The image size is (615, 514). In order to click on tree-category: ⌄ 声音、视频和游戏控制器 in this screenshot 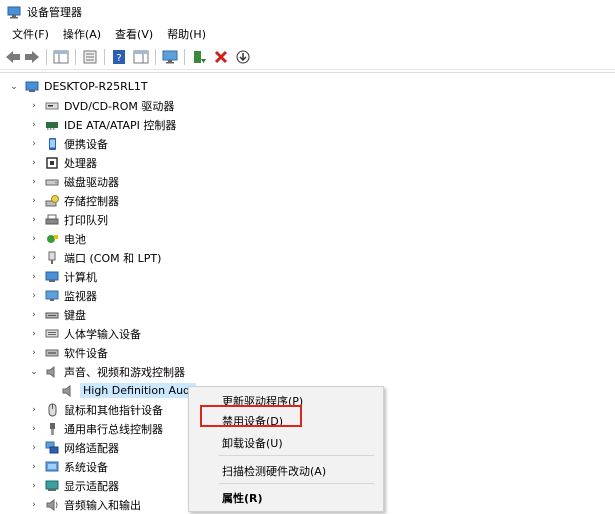, I will do `click(106, 371)`.